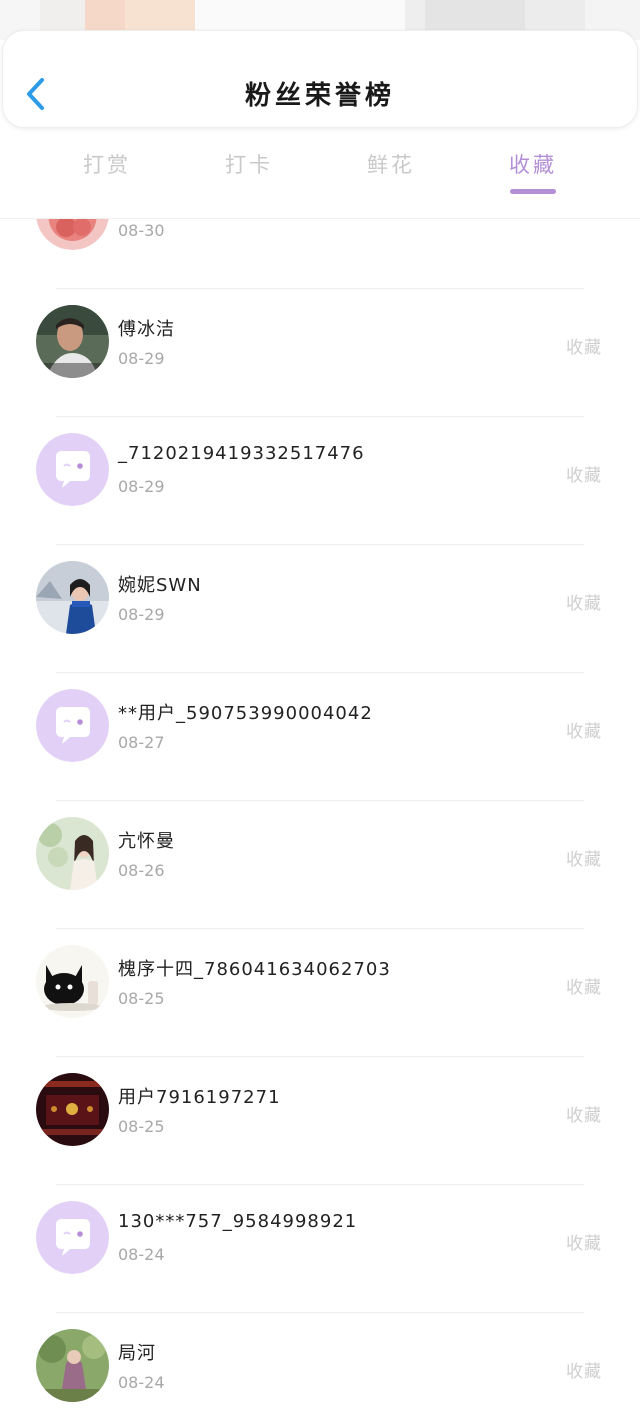  Describe the element at coordinates (141, 742) in the screenshot. I see `list-item-date: 08-27` at that location.